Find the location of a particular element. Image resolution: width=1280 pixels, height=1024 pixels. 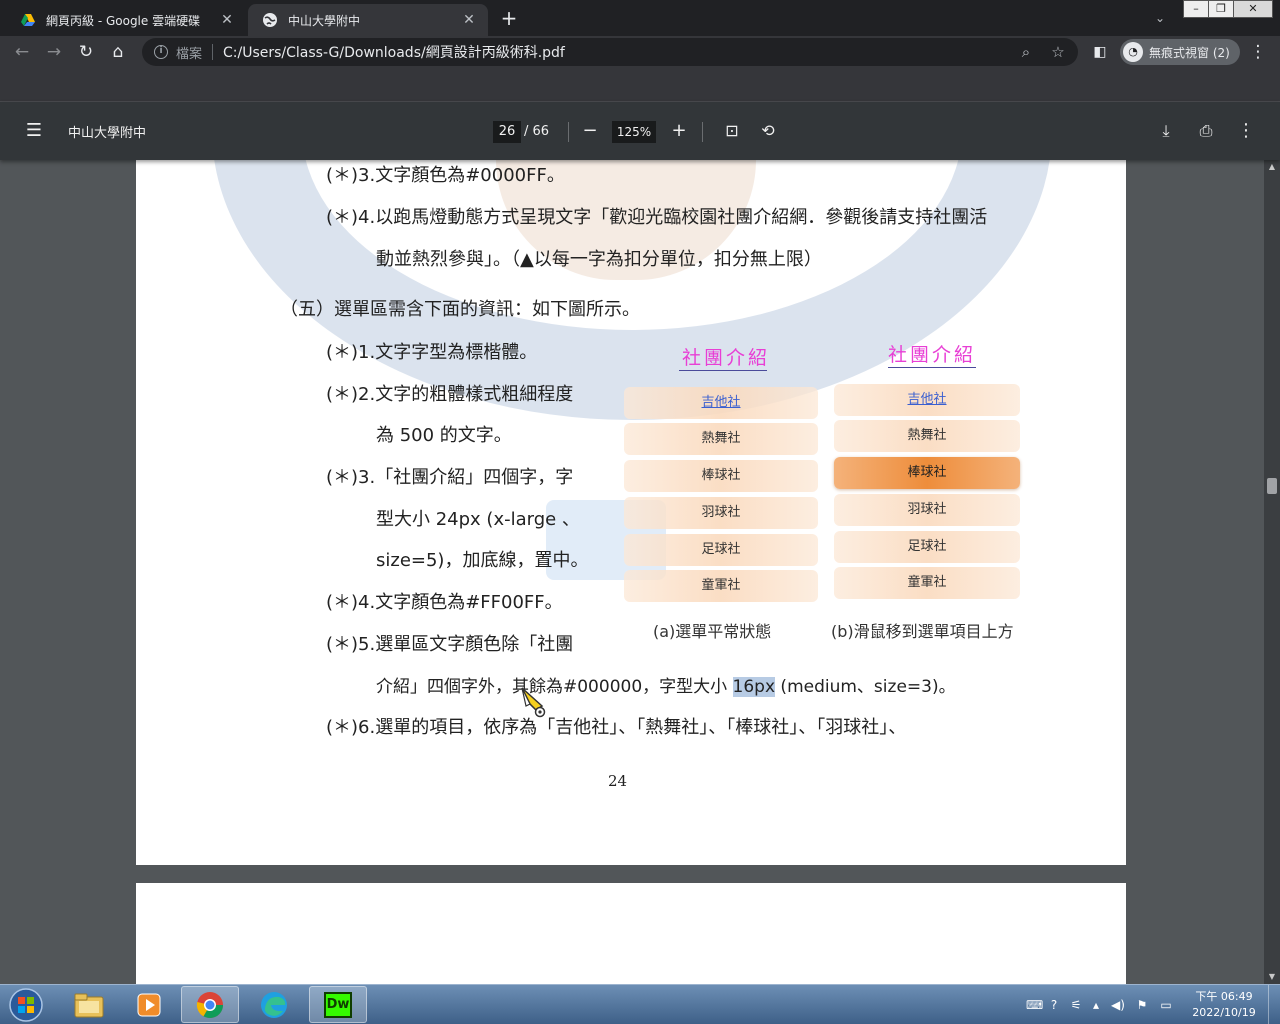

page-total: / 66 is located at coordinates (537, 131).